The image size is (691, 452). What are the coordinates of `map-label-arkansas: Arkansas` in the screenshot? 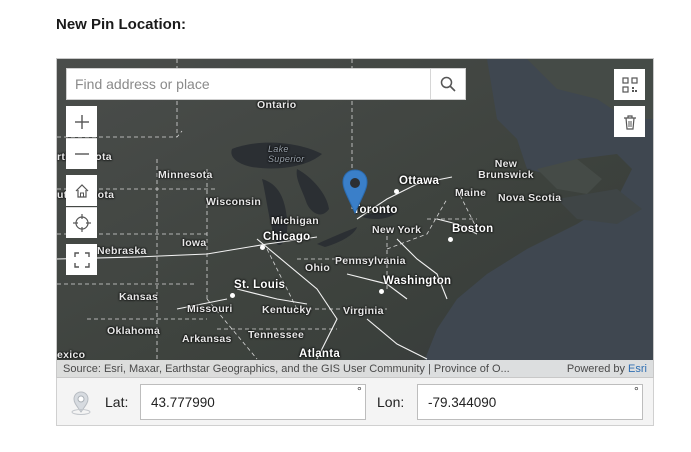 It's located at (207, 339).